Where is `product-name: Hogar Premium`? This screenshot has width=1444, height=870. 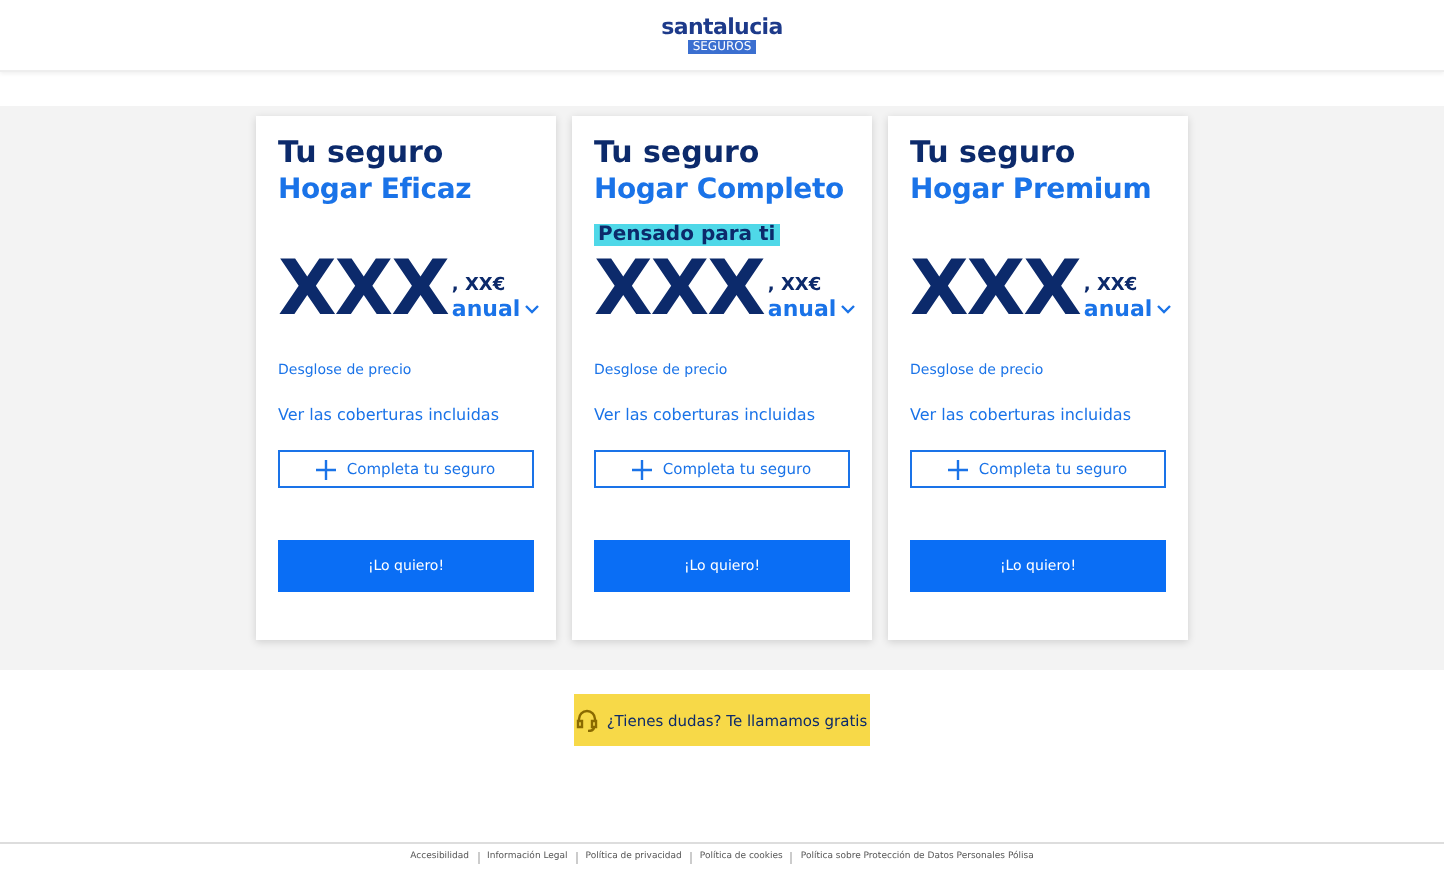 product-name: Hogar Premium is located at coordinates (1032, 191).